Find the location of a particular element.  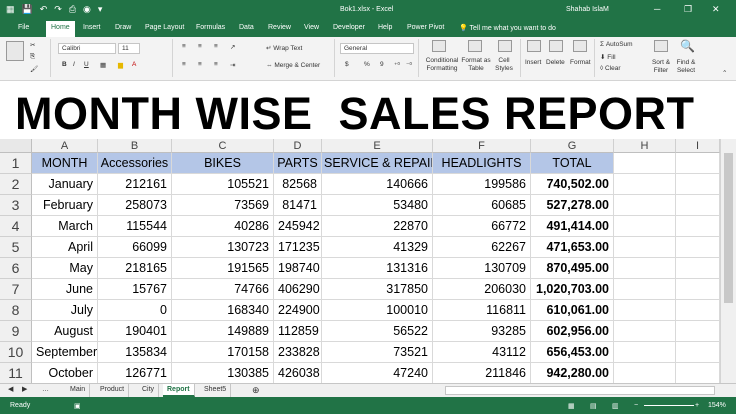

column-header-a: A is located at coordinates (65, 146).